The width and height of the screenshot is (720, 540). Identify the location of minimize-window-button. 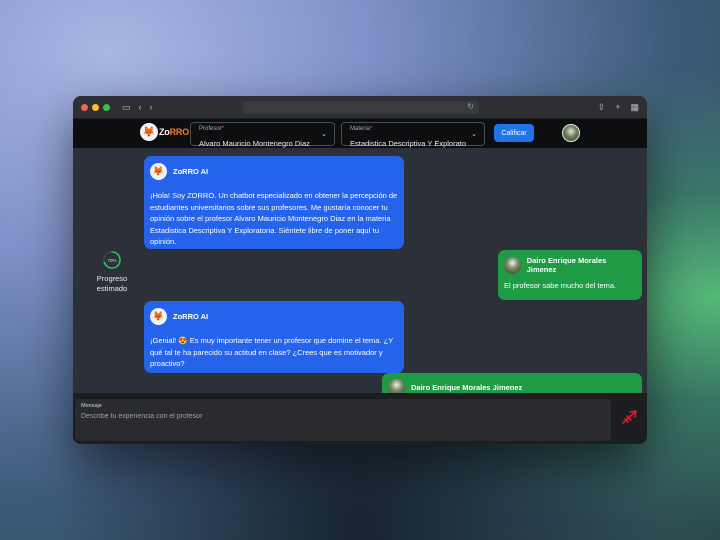
(95, 107).